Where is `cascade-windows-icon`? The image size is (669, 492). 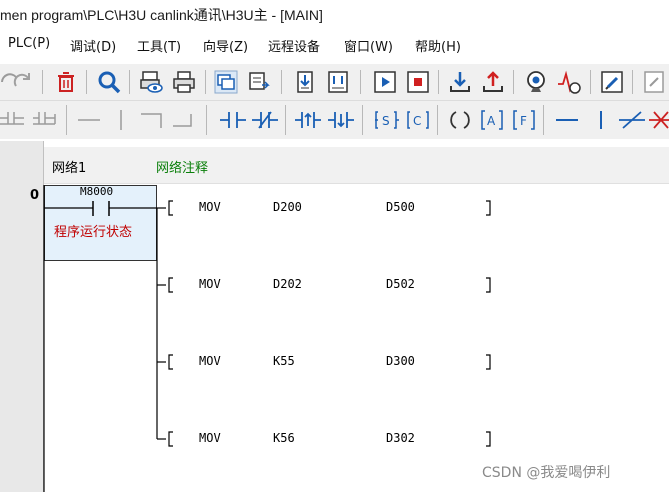 cascade-windows-icon is located at coordinates (226, 82).